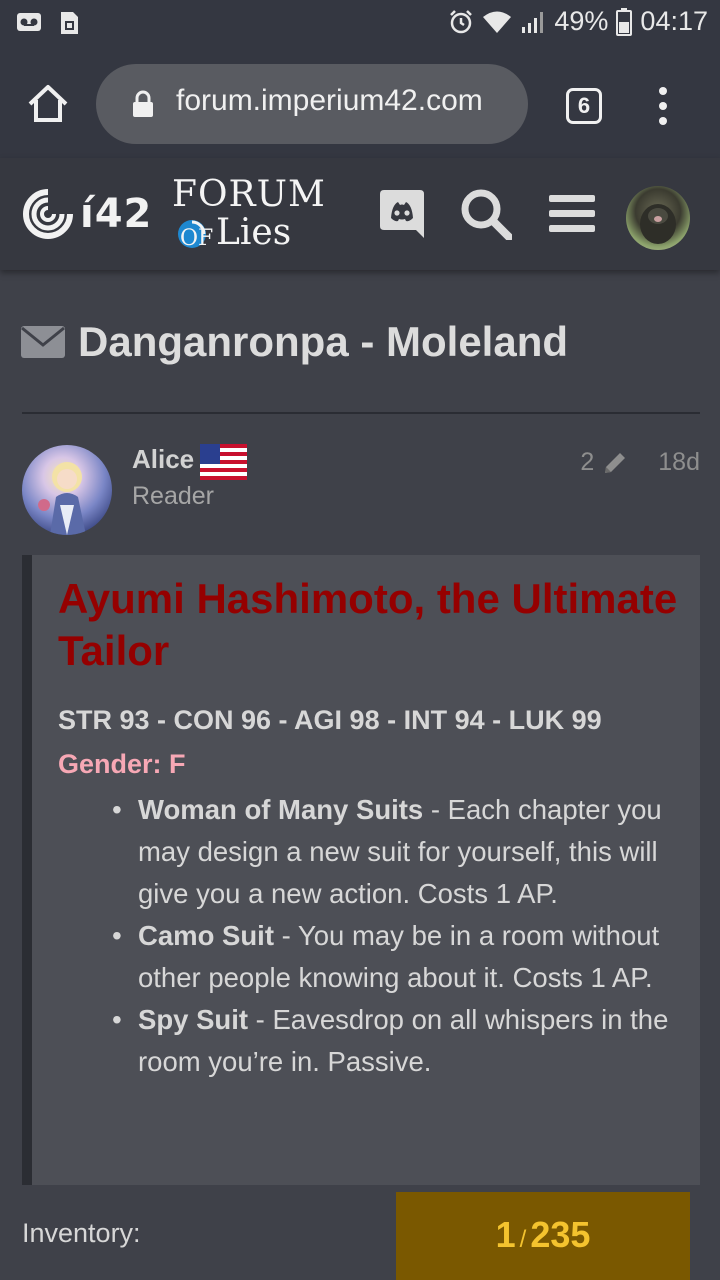 The width and height of the screenshot is (720, 1280). What do you see at coordinates (29, 22) in the screenshot?
I see `voicemail-icon` at bounding box center [29, 22].